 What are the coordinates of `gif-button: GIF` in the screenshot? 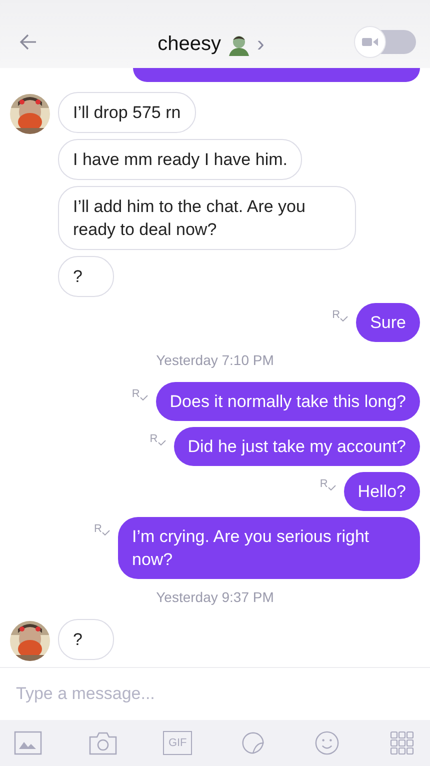 It's located at (177, 743).